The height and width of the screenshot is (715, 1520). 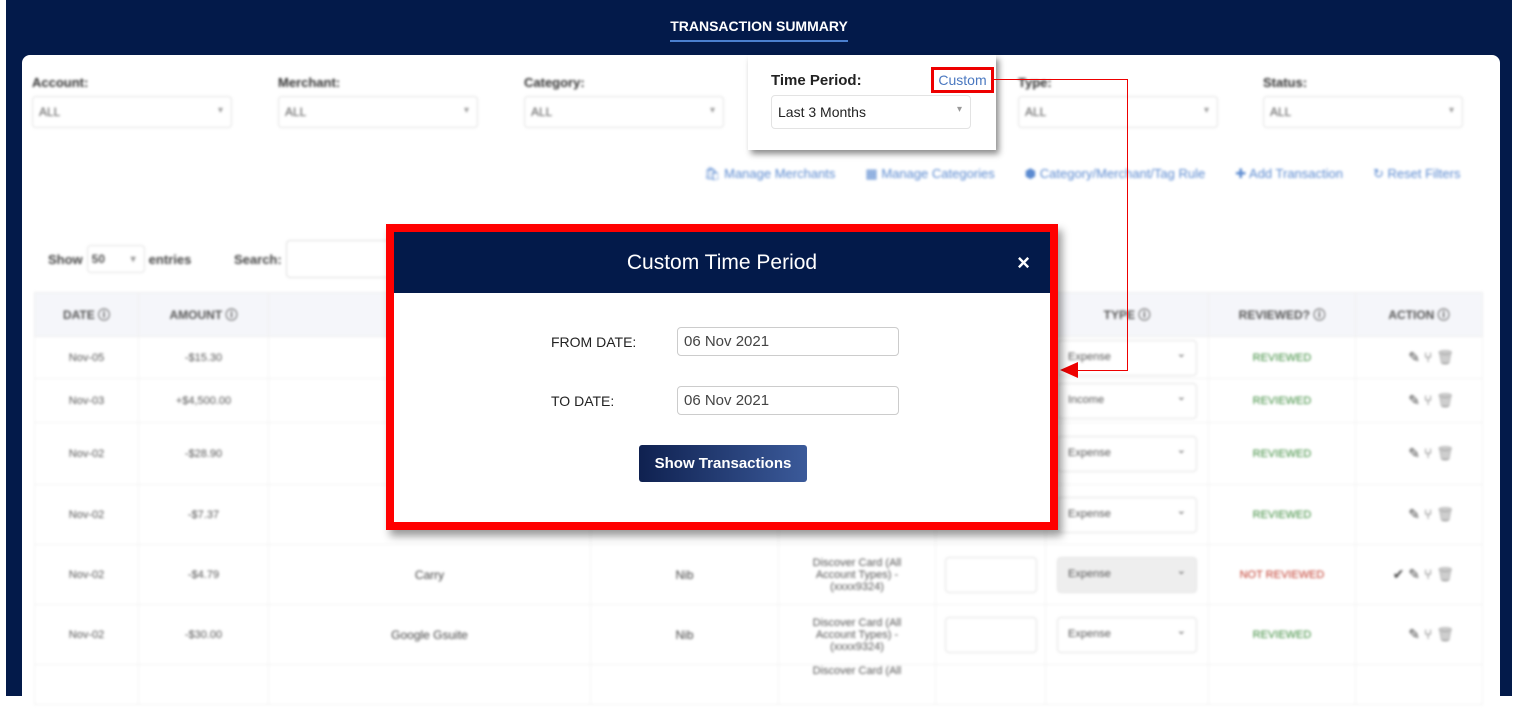 I want to click on cell-amount: -$4.79, so click(x=203, y=574).